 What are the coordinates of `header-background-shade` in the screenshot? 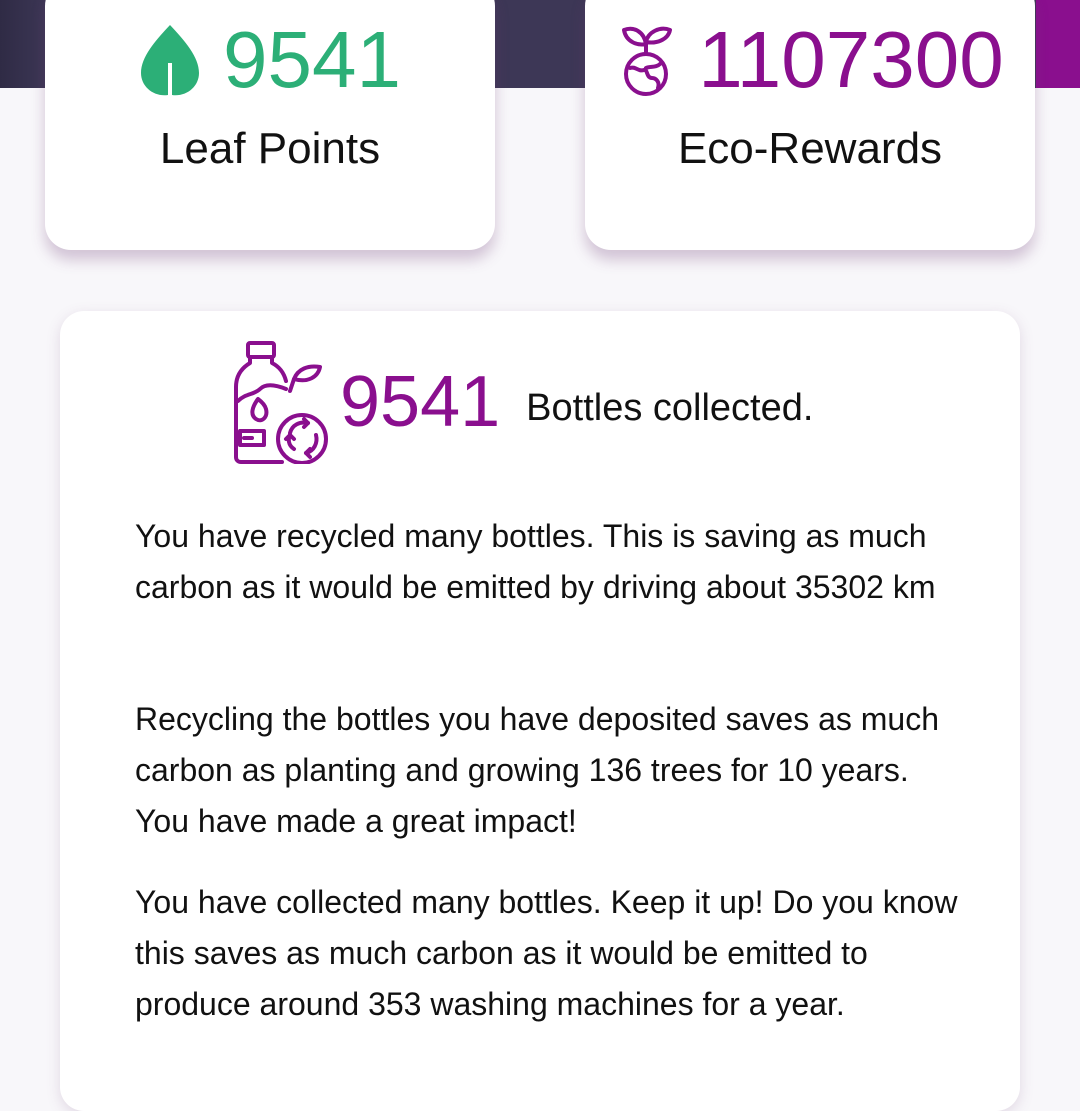 It's located at (25, 44).